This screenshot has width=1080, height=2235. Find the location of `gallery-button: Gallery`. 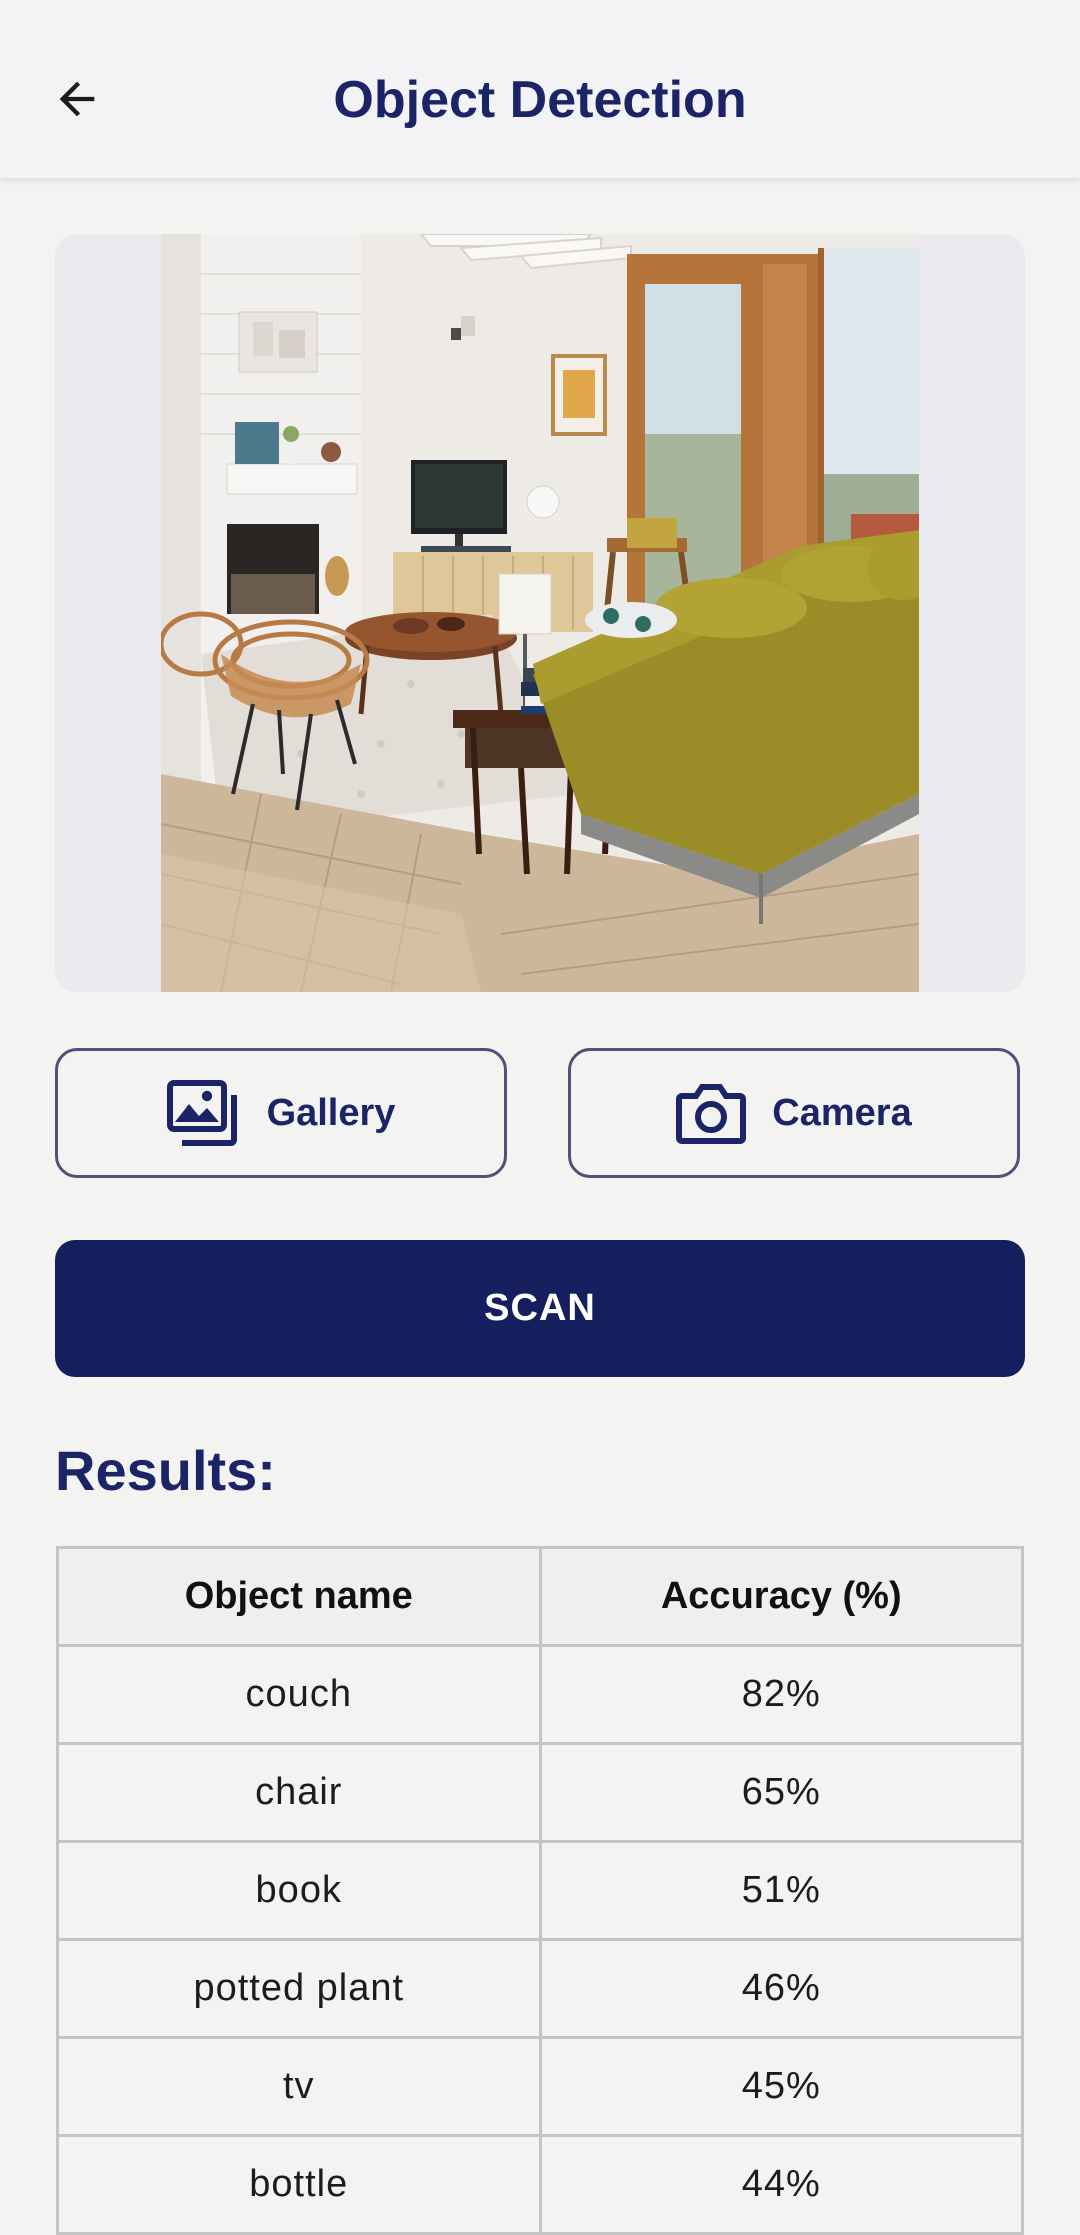

gallery-button: Gallery is located at coordinates (281, 1113).